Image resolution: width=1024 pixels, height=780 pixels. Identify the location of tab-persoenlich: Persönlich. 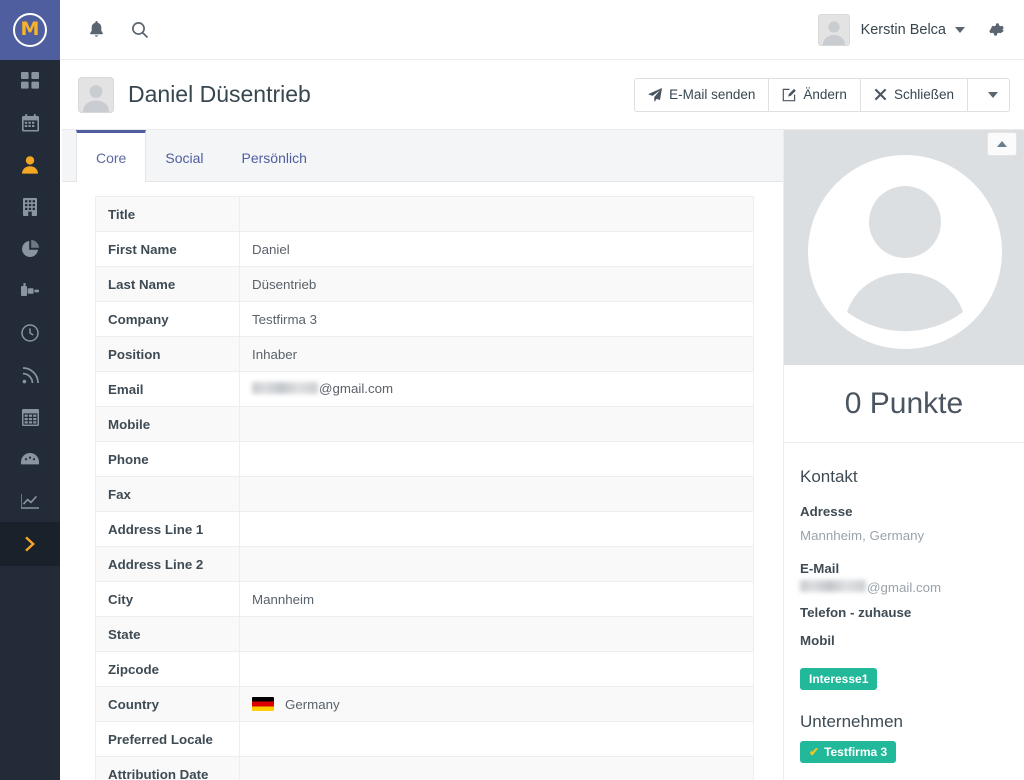
(274, 156).